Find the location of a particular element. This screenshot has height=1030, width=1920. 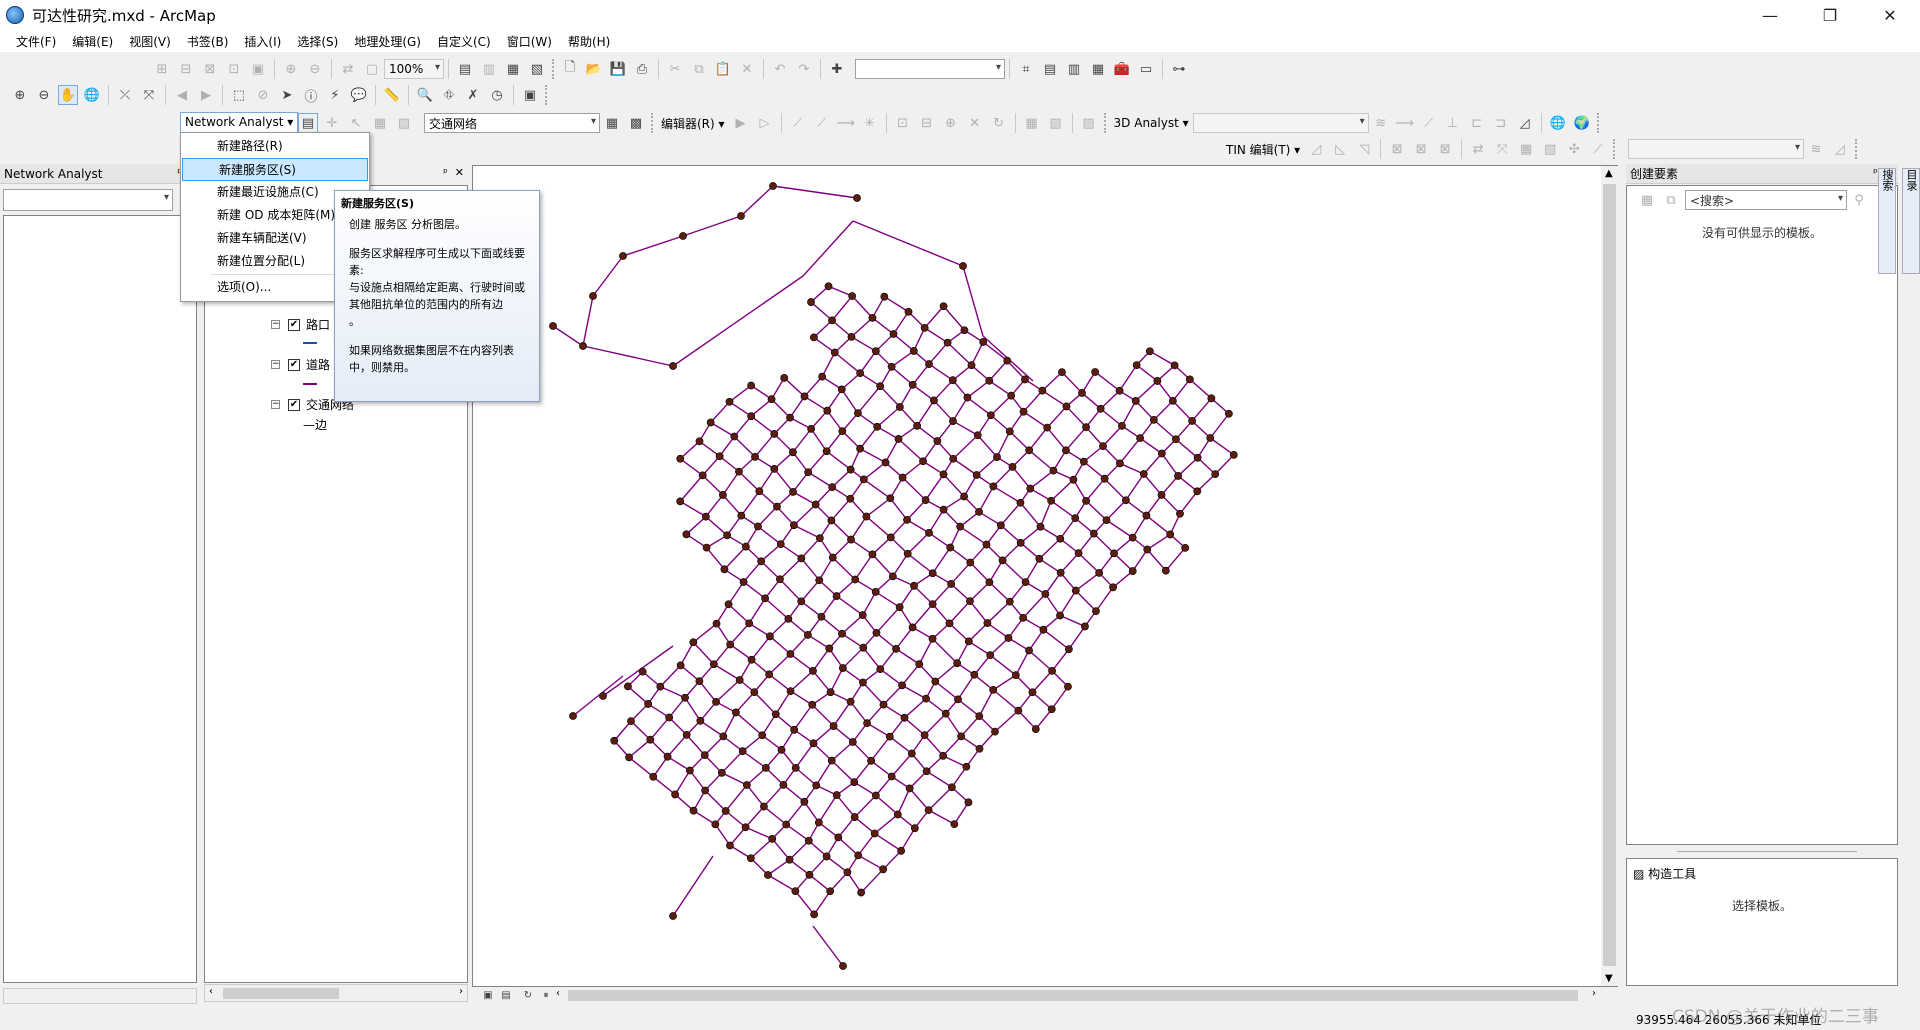

tin-add3-icon: ◹ is located at coordinates (1364, 149).